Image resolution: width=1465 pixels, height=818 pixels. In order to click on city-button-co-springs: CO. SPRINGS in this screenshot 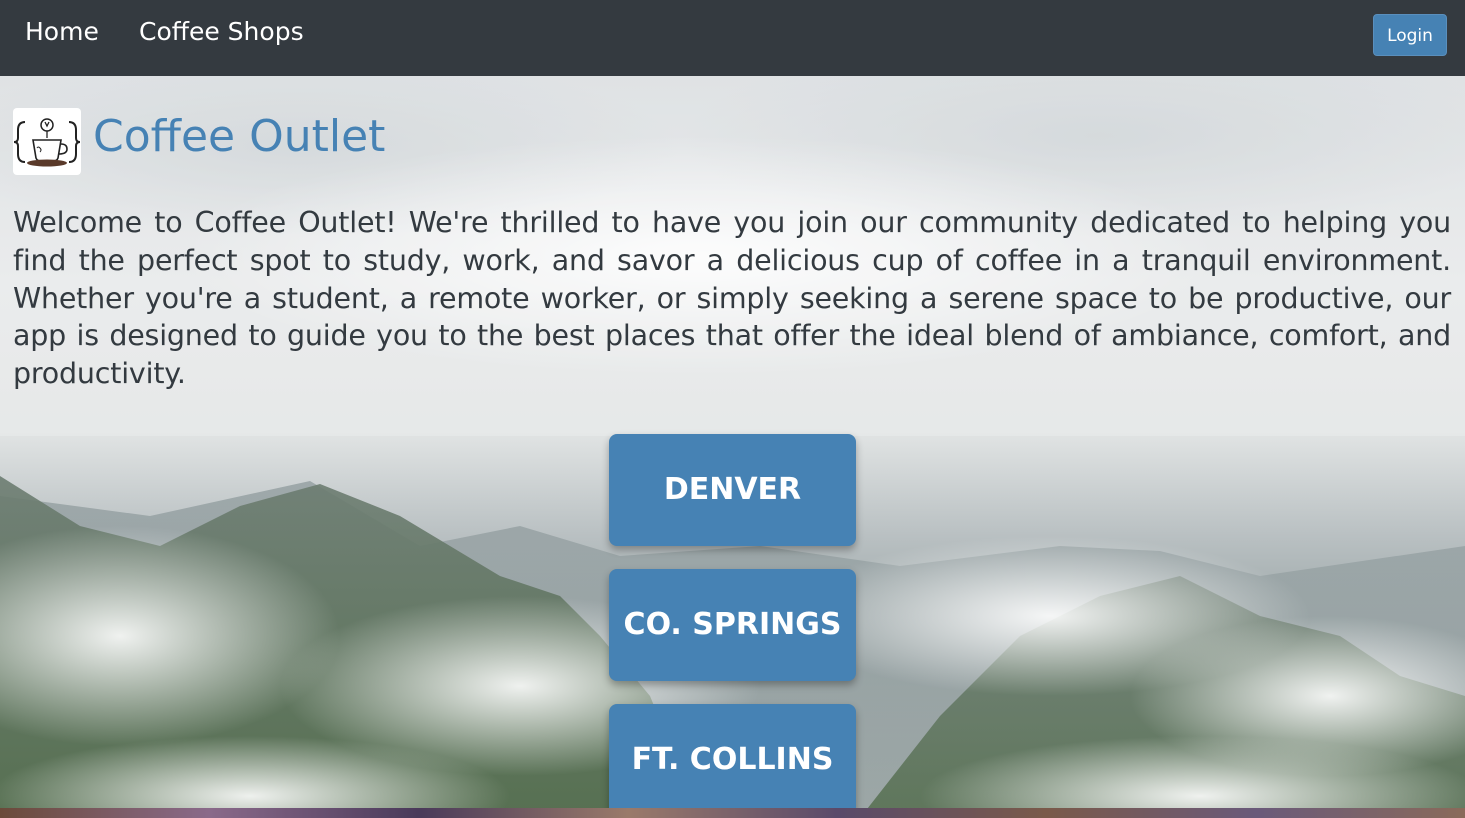, I will do `click(732, 625)`.